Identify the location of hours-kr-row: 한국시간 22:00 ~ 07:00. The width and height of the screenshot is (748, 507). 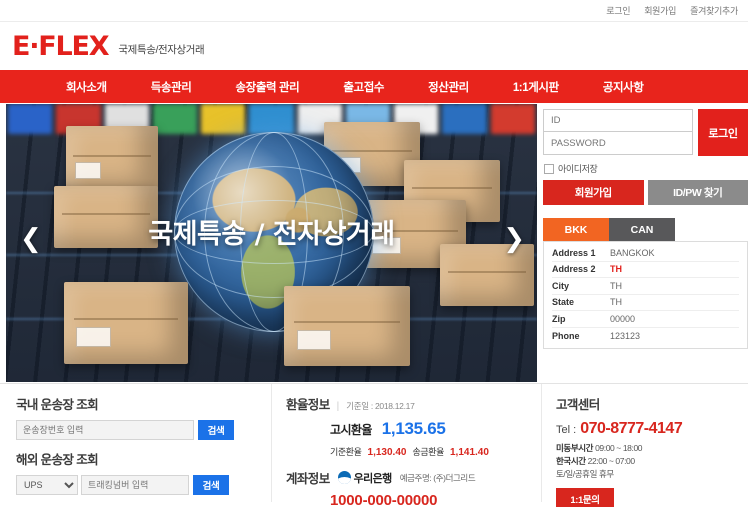
(652, 461).